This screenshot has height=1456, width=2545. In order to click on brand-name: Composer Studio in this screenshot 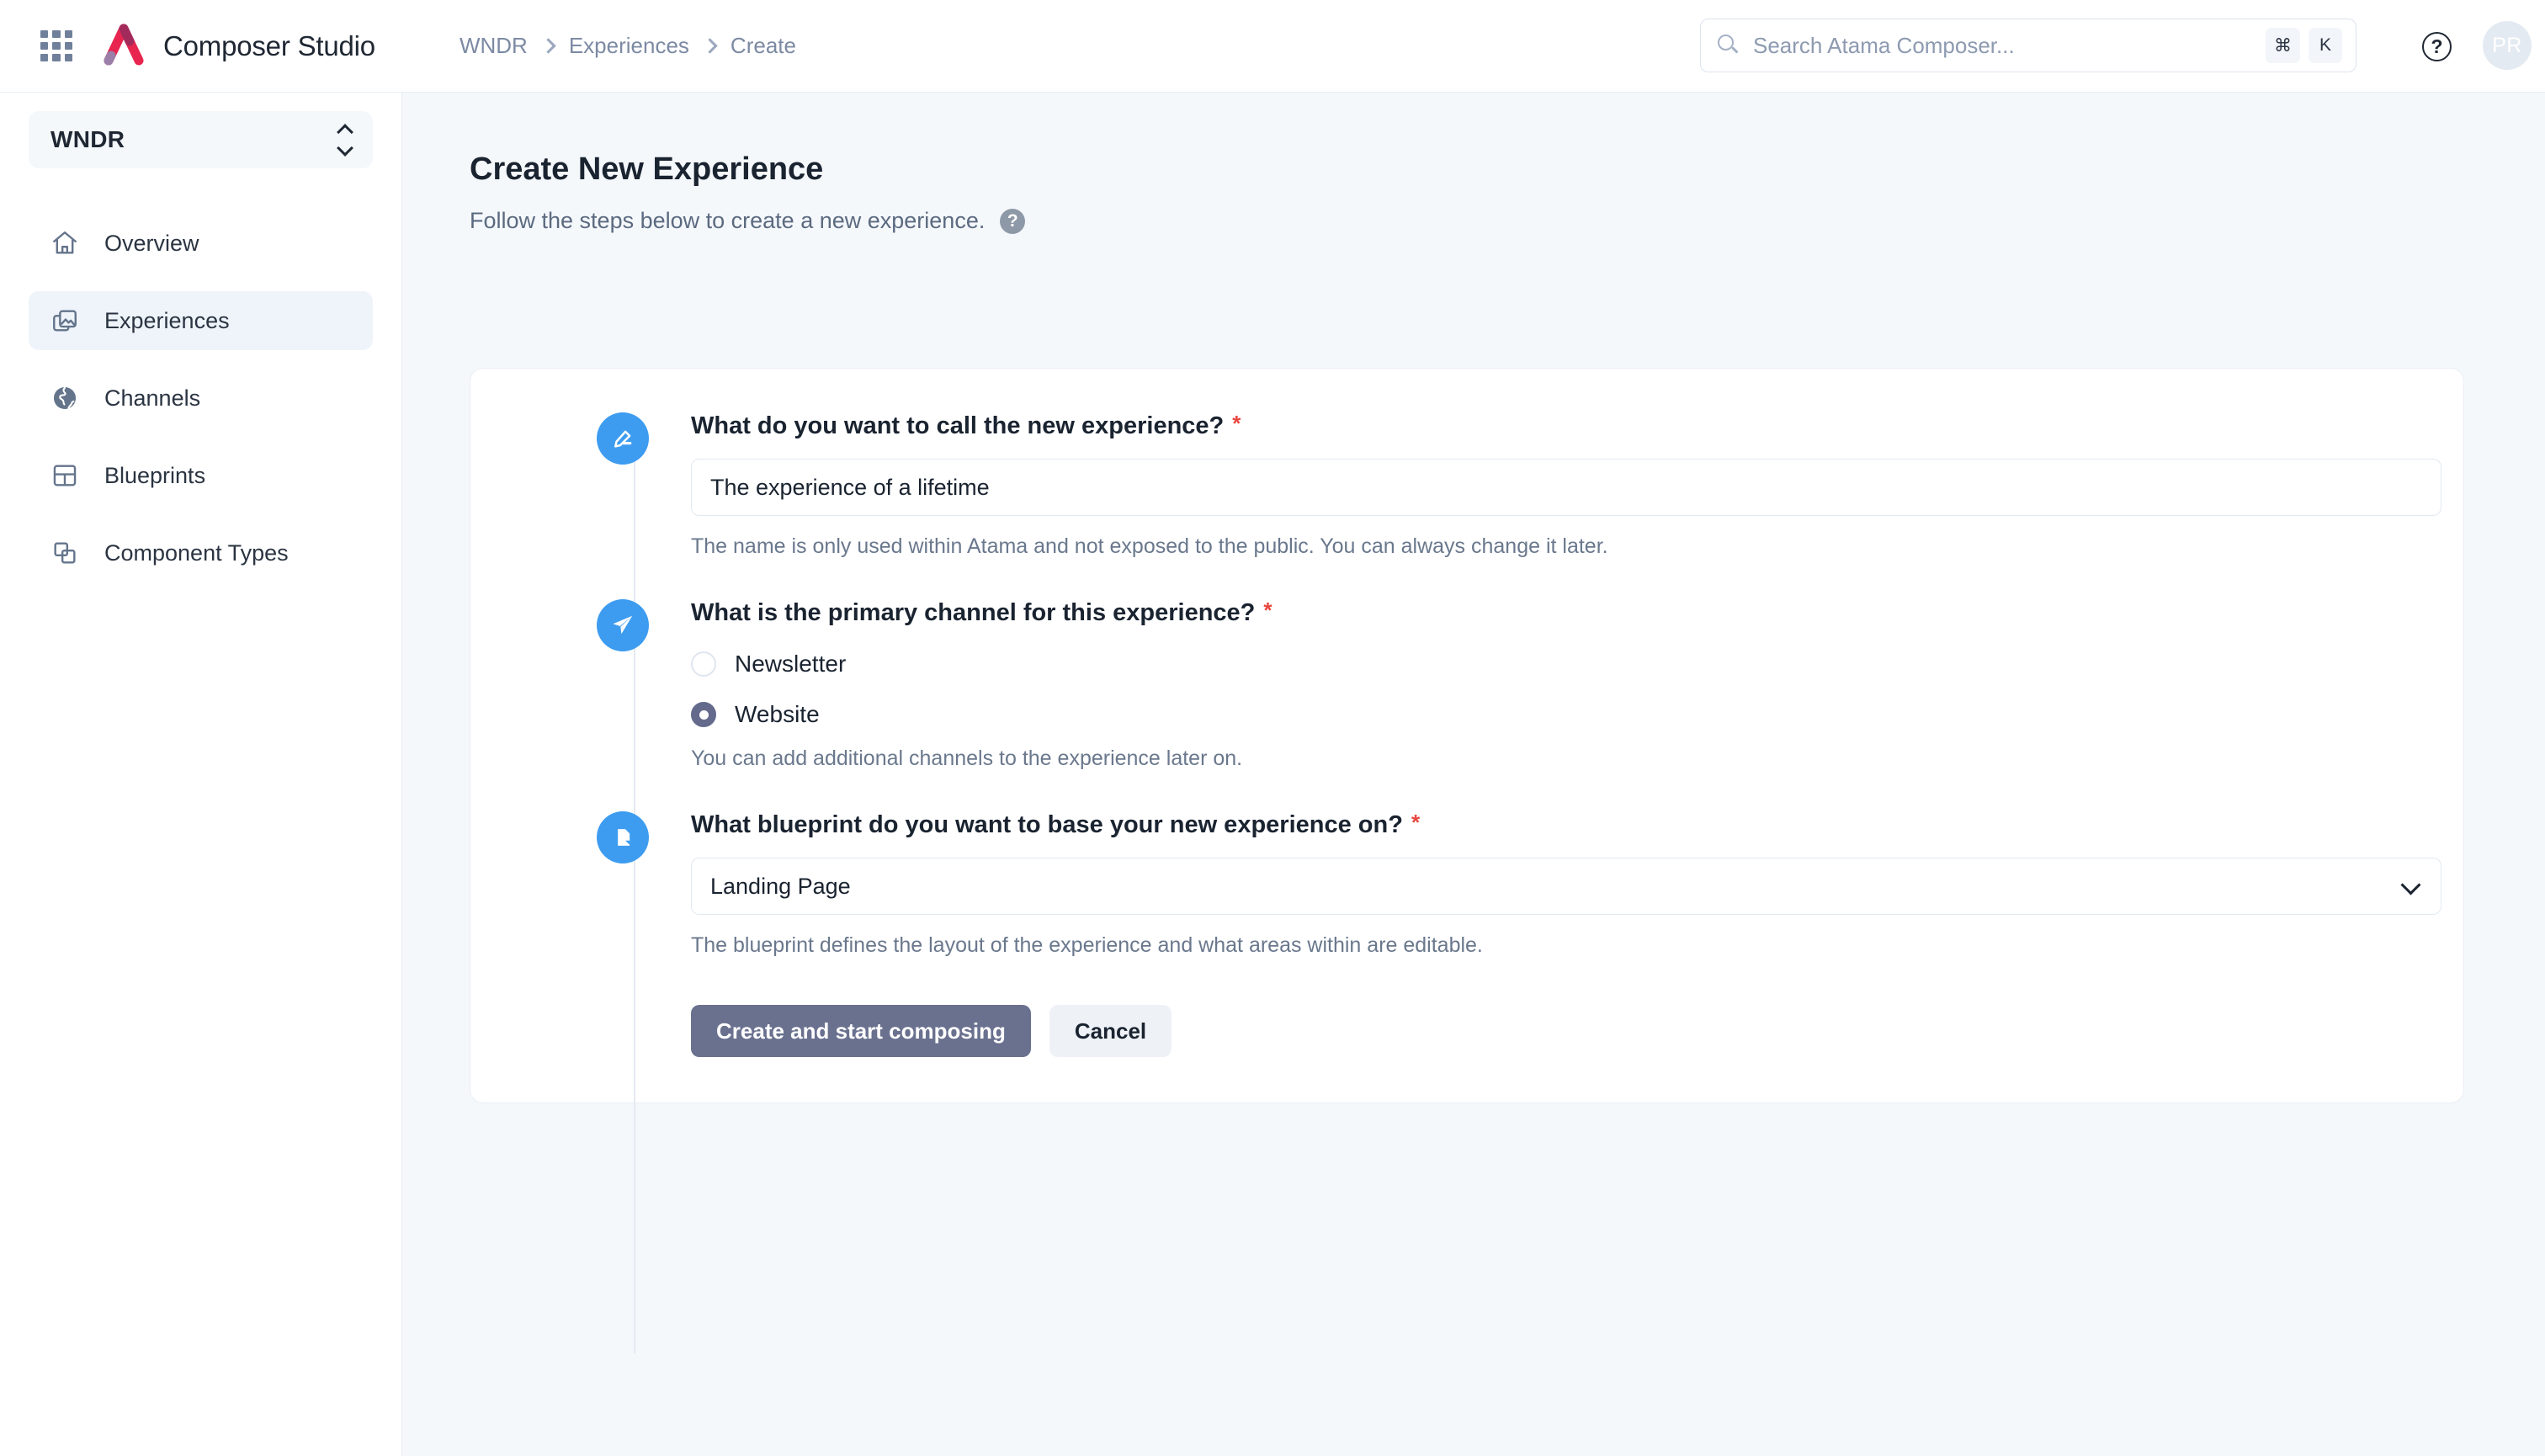, I will do `click(269, 45)`.